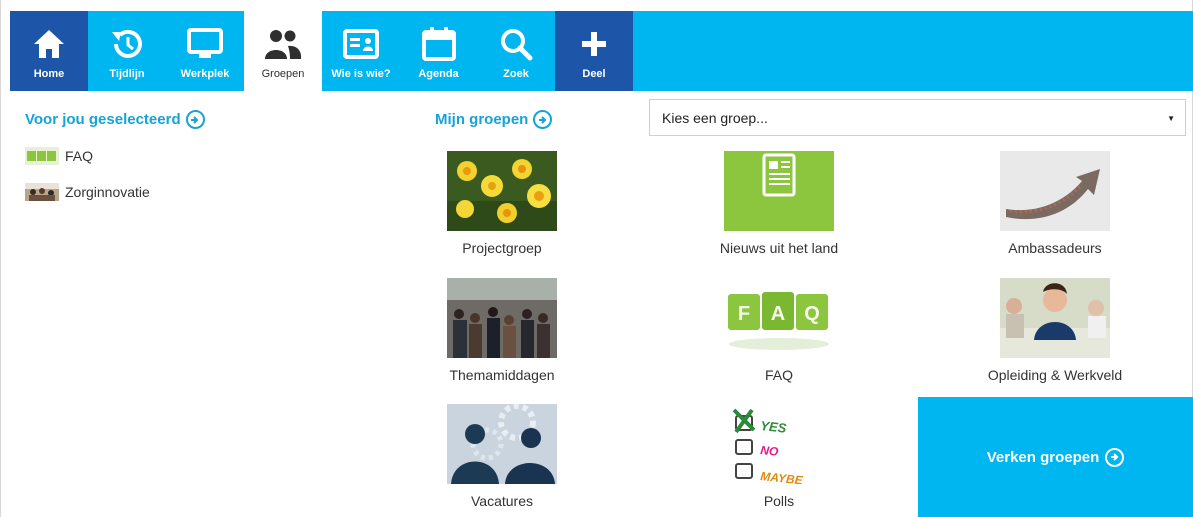 Image resolution: width=1193 pixels, height=517 pixels. What do you see at coordinates (594, 74) in the screenshot?
I see `nav-label: Deel` at bounding box center [594, 74].